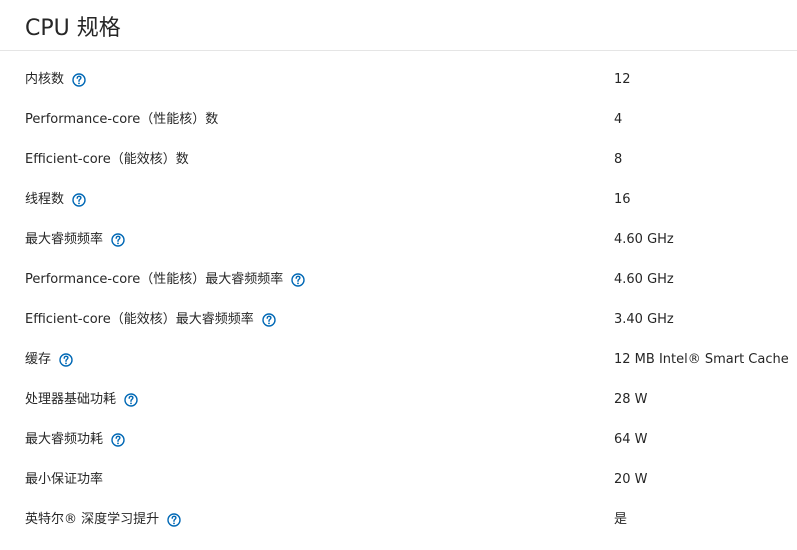  I want to click on spec-row: Efficient-core（能效核）最大睿频频率 3.40 GHz, so click(398, 320).